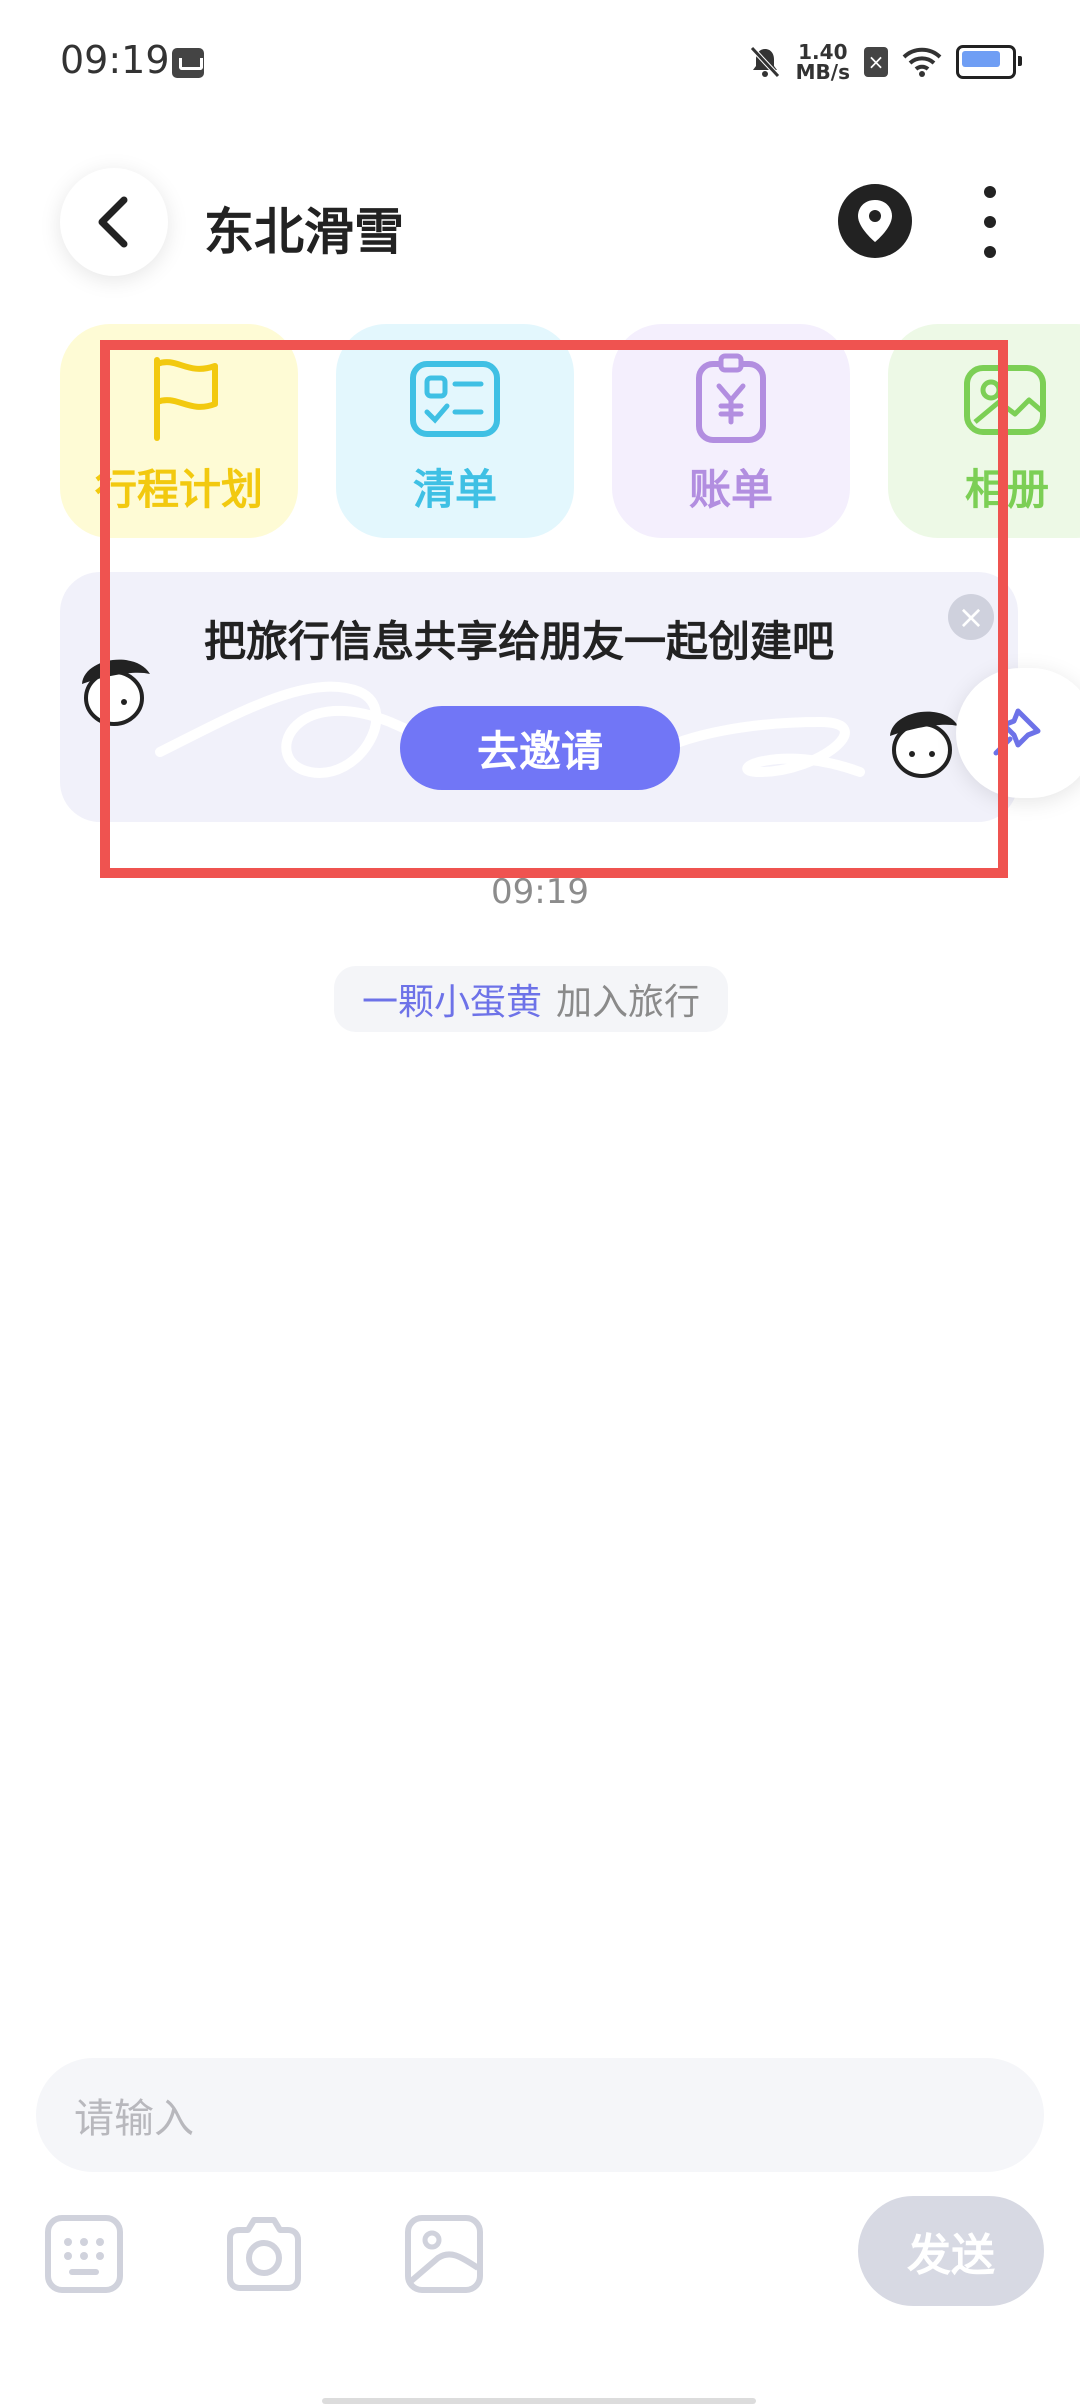  I want to click on status-icons: 1.40 MB/s ×, so click(885, 62).